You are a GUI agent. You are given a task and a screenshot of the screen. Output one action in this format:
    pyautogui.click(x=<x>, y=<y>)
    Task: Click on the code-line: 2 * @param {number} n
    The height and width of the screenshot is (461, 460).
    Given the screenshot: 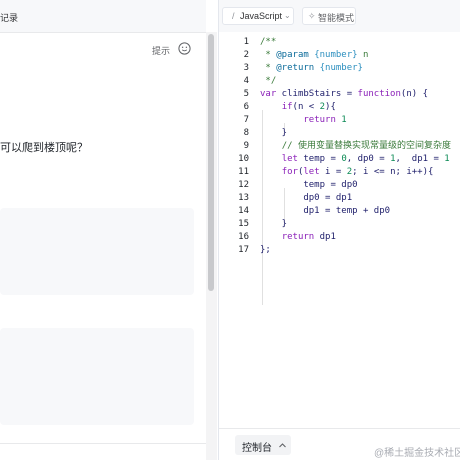 What is the action you would take?
    pyautogui.click(x=339, y=55)
    